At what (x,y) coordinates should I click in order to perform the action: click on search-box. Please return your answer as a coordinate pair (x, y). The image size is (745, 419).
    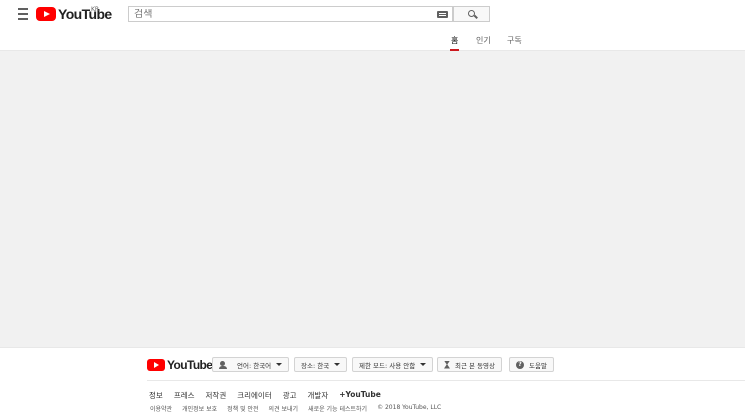
    Looking at the image, I should click on (290, 14).